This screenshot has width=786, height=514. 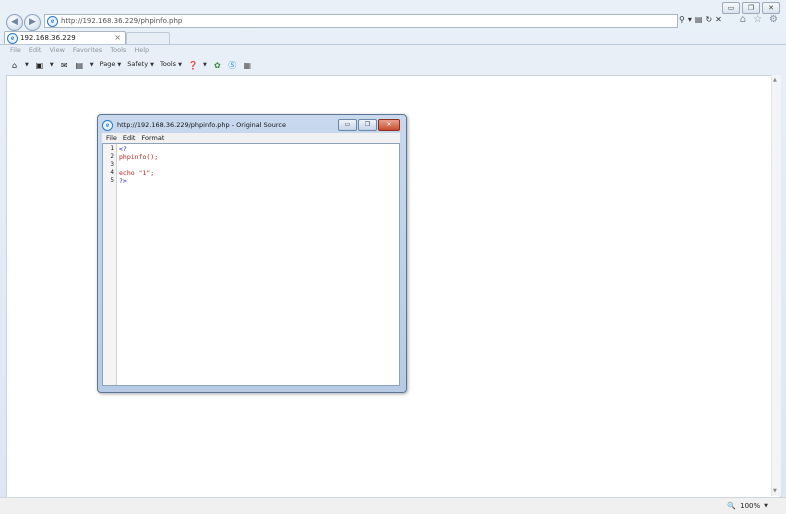 I want to click on safety-dropdown-icon: ▼, so click(x=152, y=65).